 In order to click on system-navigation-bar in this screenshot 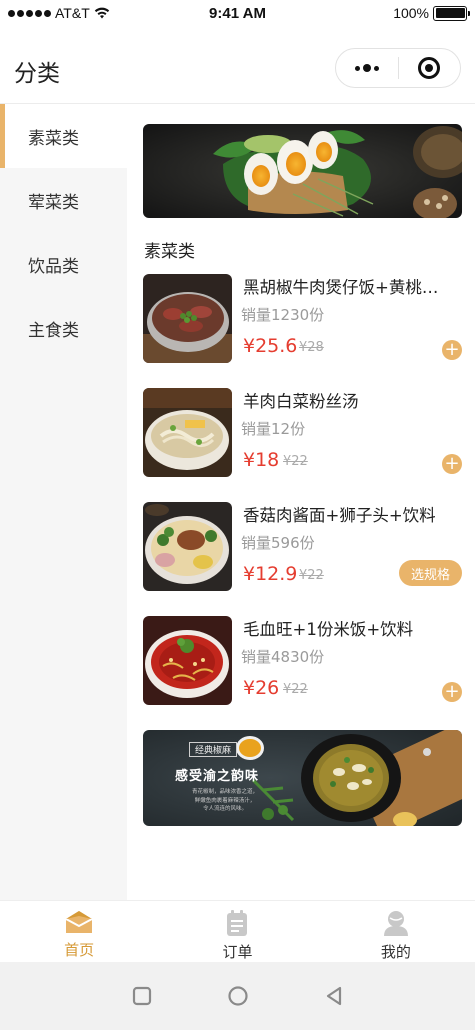, I will do `click(237, 996)`.